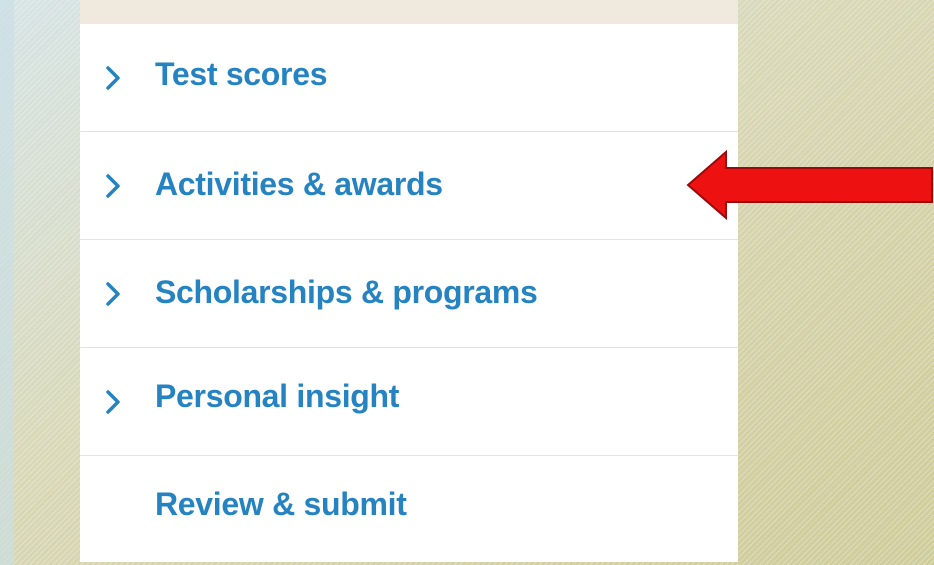 The width and height of the screenshot is (934, 565). What do you see at coordinates (409, 402) in the screenshot?
I see `nav-item-personal-insight: Personal insight` at bounding box center [409, 402].